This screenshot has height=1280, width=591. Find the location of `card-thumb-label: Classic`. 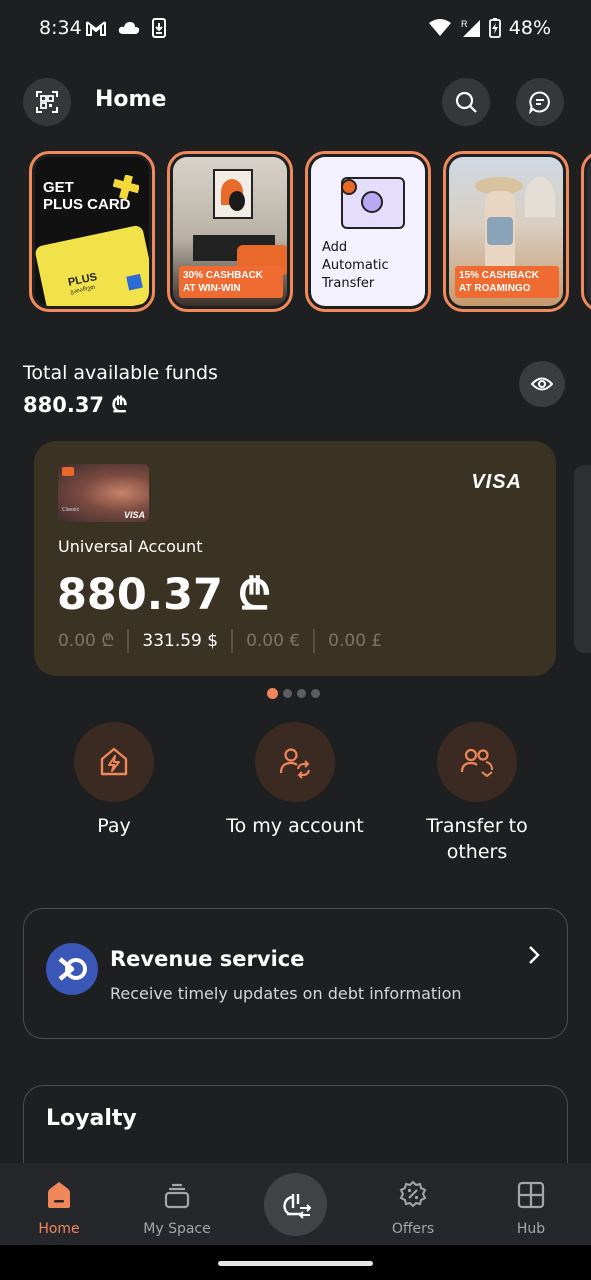

card-thumb-label: Classic is located at coordinates (71, 510).